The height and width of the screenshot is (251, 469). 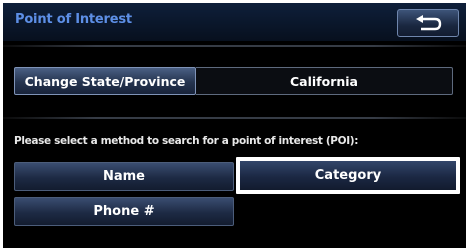 What do you see at coordinates (124, 211) in the screenshot?
I see `phone-search-button: Phone #` at bounding box center [124, 211].